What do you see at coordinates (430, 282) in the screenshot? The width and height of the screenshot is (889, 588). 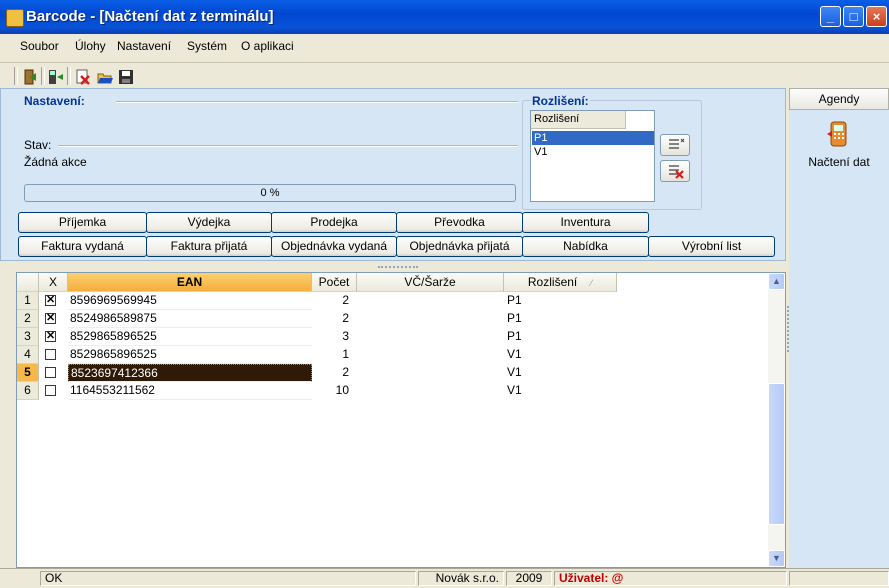 I see `grid-header-sarze: VČ/Šarže` at bounding box center [430, 282].